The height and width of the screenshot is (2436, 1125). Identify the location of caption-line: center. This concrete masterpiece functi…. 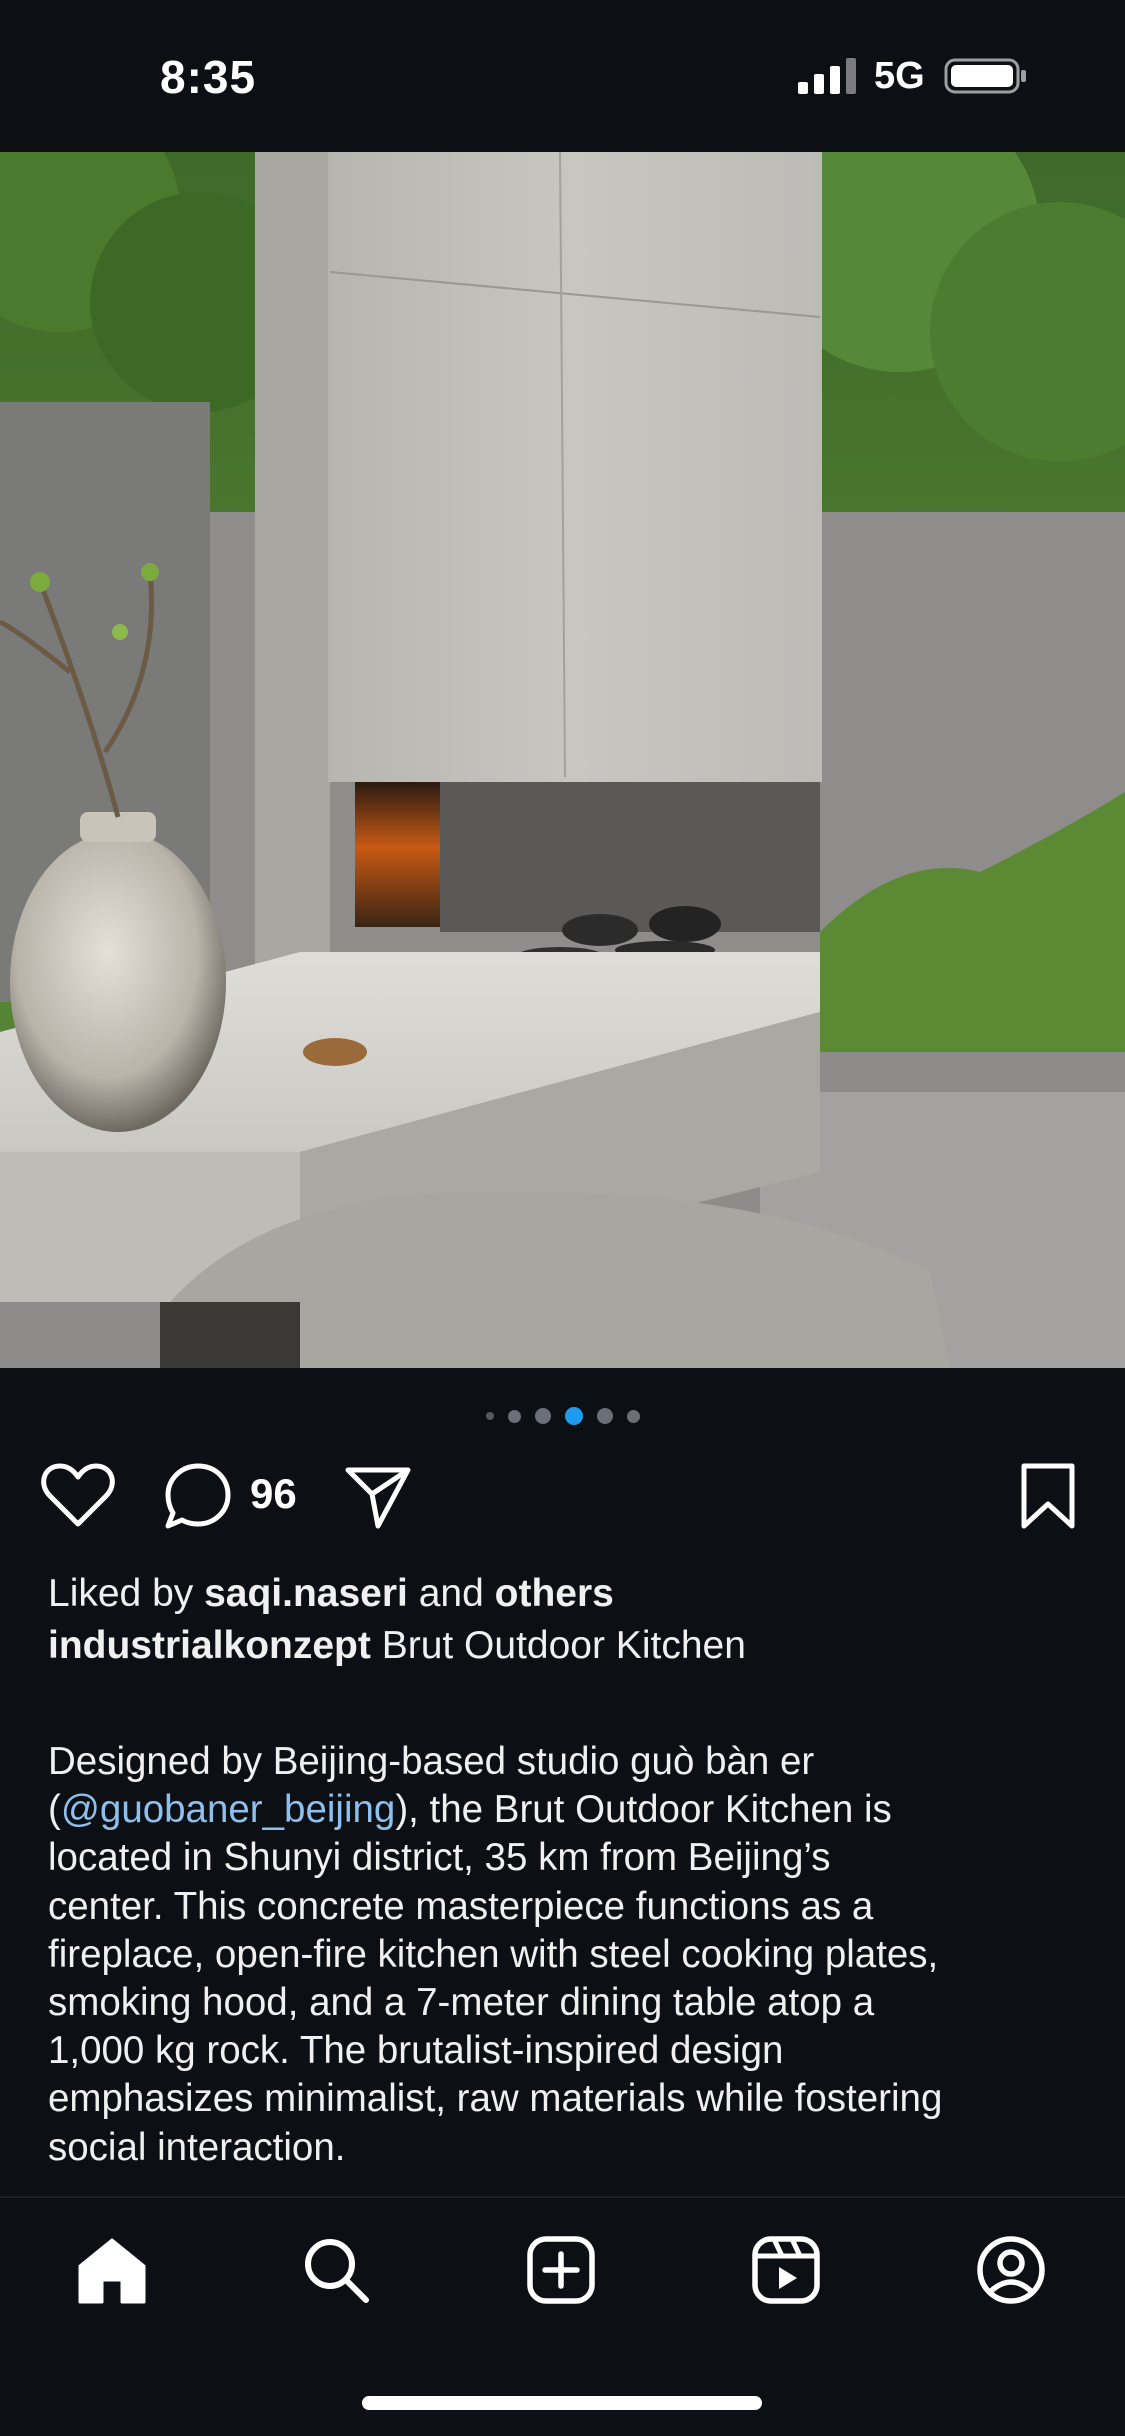
(461, 1906).